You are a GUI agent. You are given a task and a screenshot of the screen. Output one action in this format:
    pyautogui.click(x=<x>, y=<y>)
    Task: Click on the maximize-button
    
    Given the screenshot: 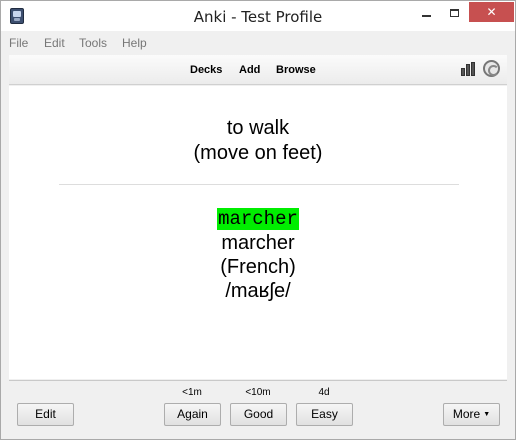 What is the action you would take?
    pyautogui.click(x=454, y=12)
    